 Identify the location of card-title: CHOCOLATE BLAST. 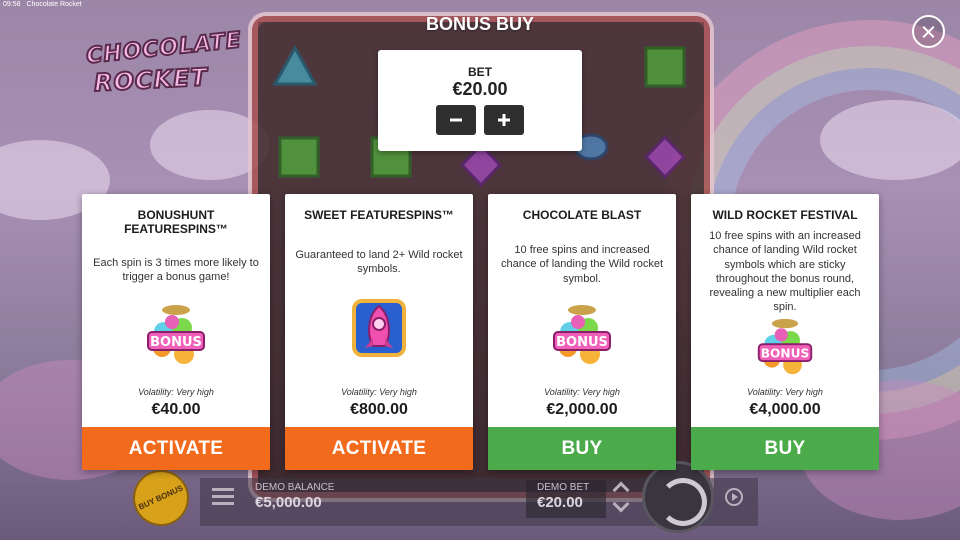
(582, 215).